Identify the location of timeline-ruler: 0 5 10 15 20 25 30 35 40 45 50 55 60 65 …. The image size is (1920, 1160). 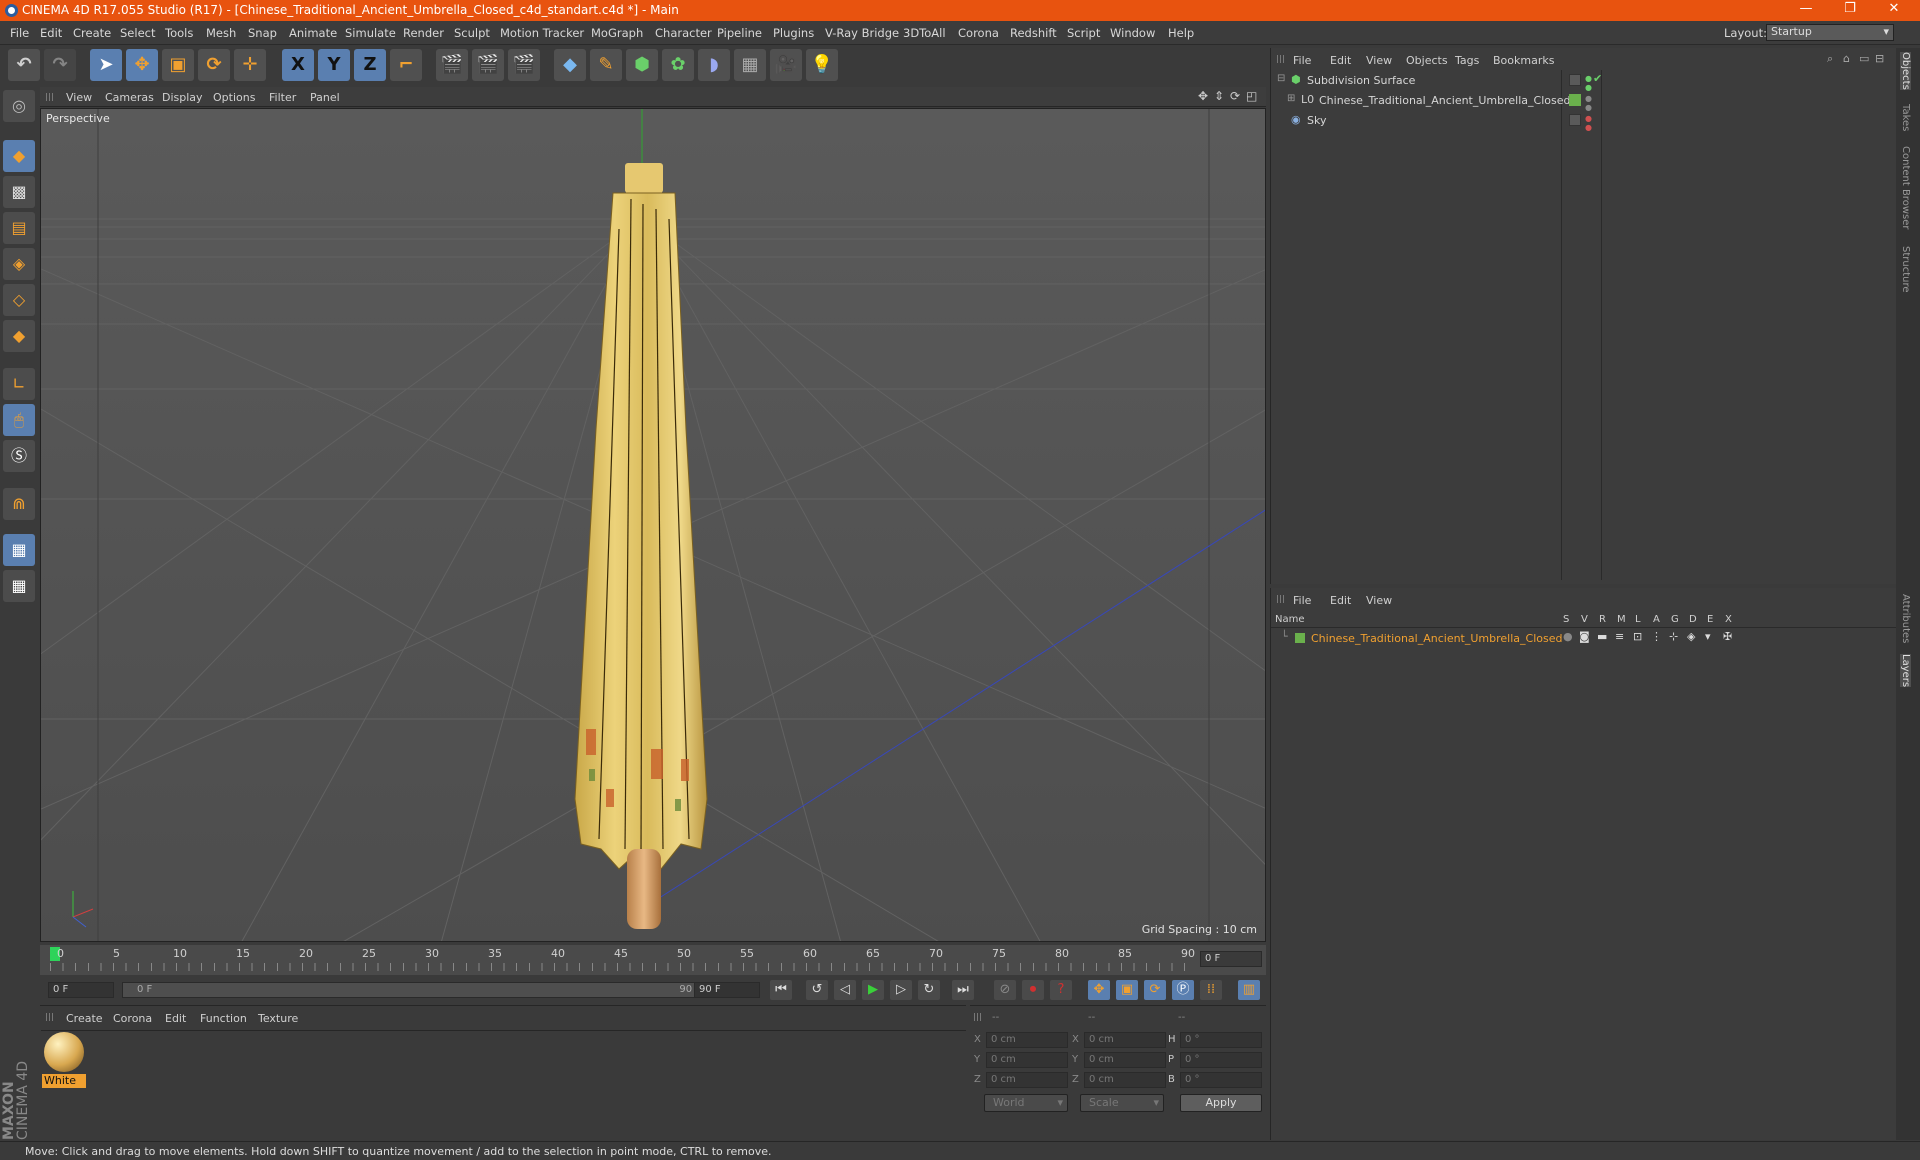
(653, 960).